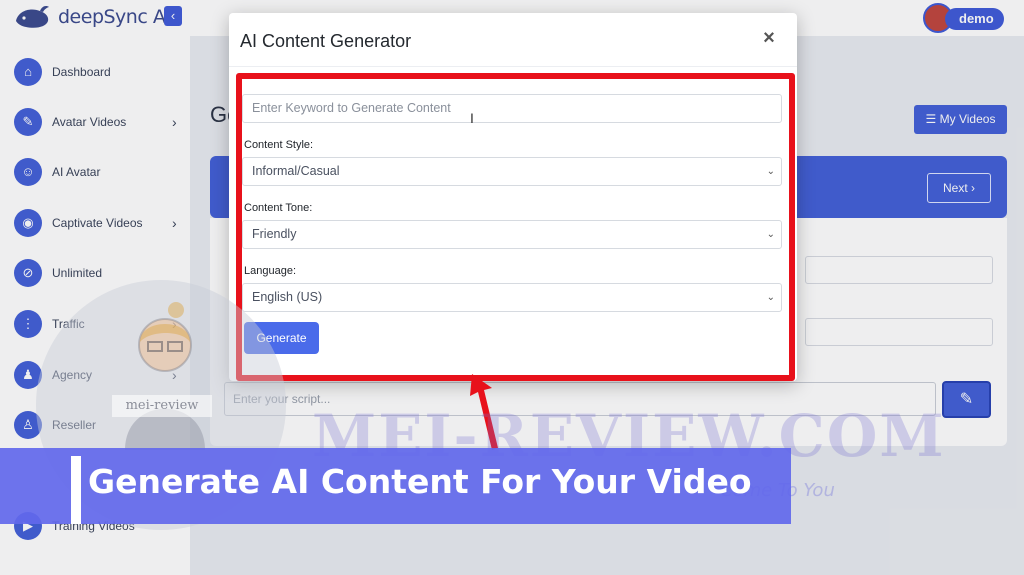 Image resolution: width=1024 pixels, height=575 pixels. Describe the element at coordinates (513, 40) in the screenshot. I see `modal-header: AI Content Generator ×` at that location.